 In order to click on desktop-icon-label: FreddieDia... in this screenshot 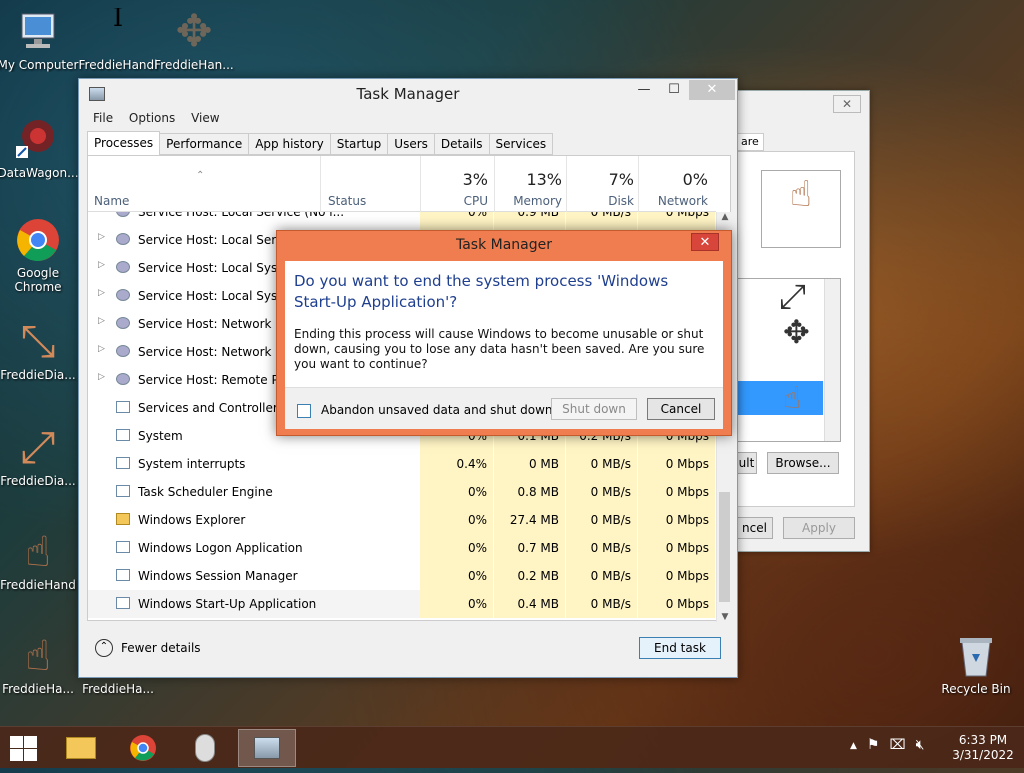, I will do `click(38, 481)`.